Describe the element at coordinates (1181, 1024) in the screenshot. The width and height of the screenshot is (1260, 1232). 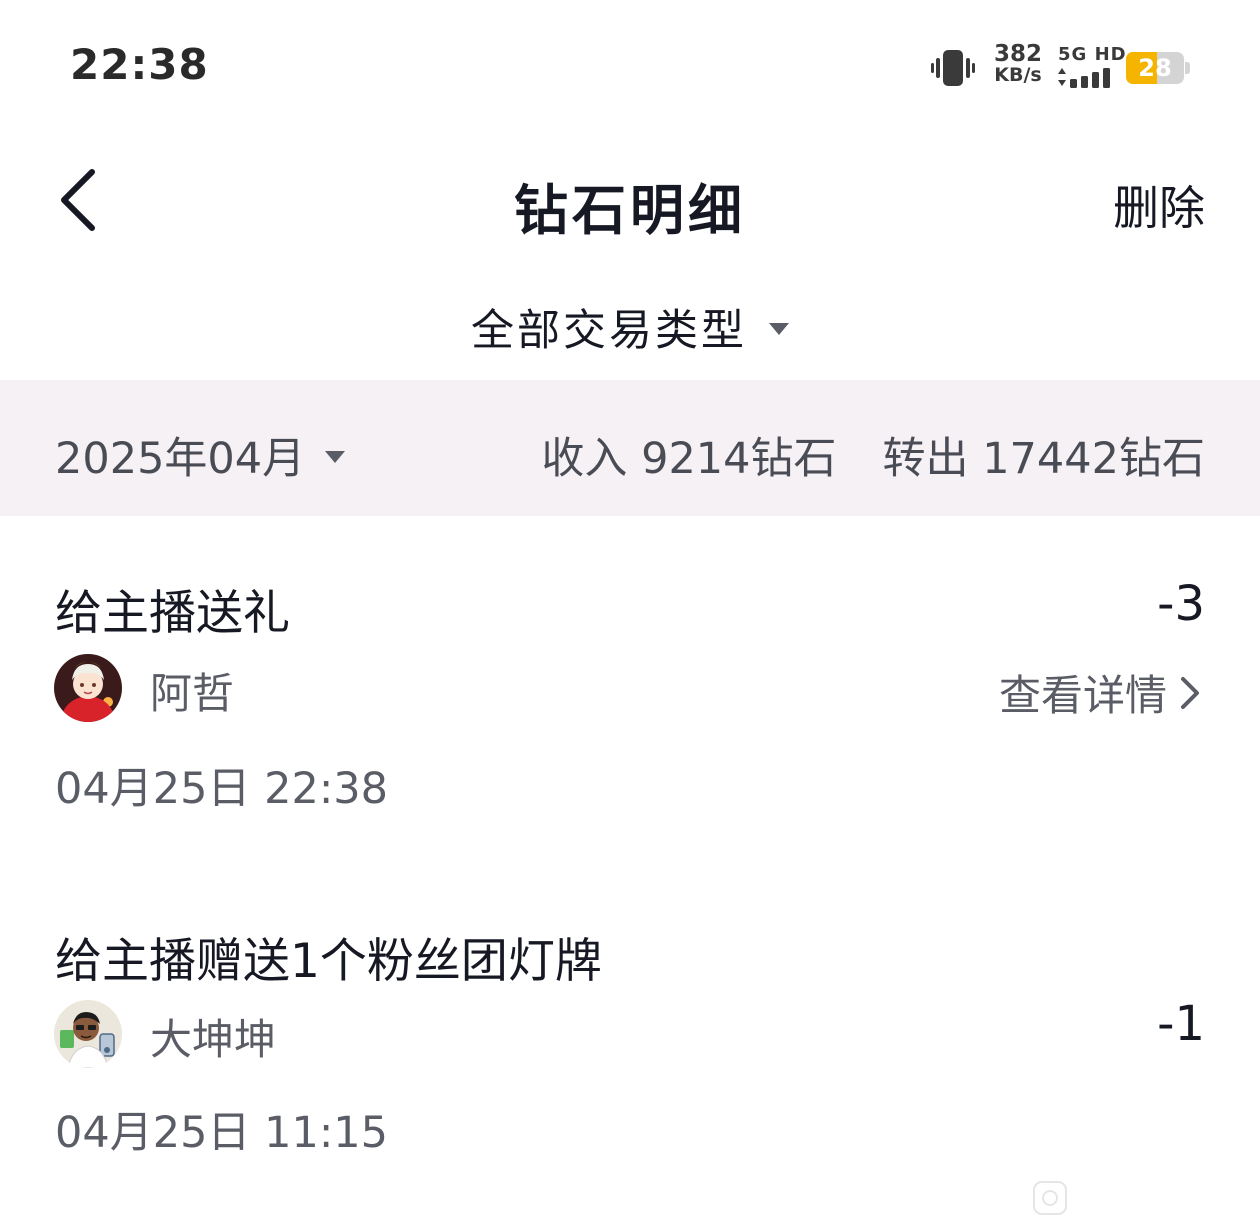
I see `record-amount: -1` at that location.